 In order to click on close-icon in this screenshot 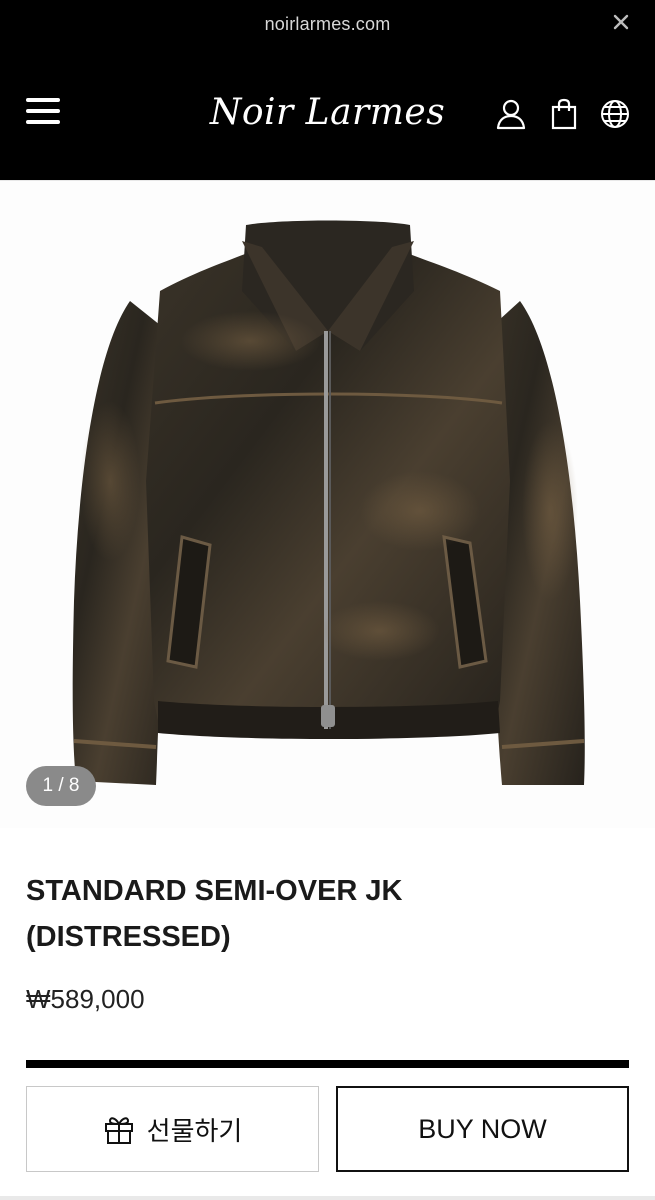, I will do `click(621, 22)`.